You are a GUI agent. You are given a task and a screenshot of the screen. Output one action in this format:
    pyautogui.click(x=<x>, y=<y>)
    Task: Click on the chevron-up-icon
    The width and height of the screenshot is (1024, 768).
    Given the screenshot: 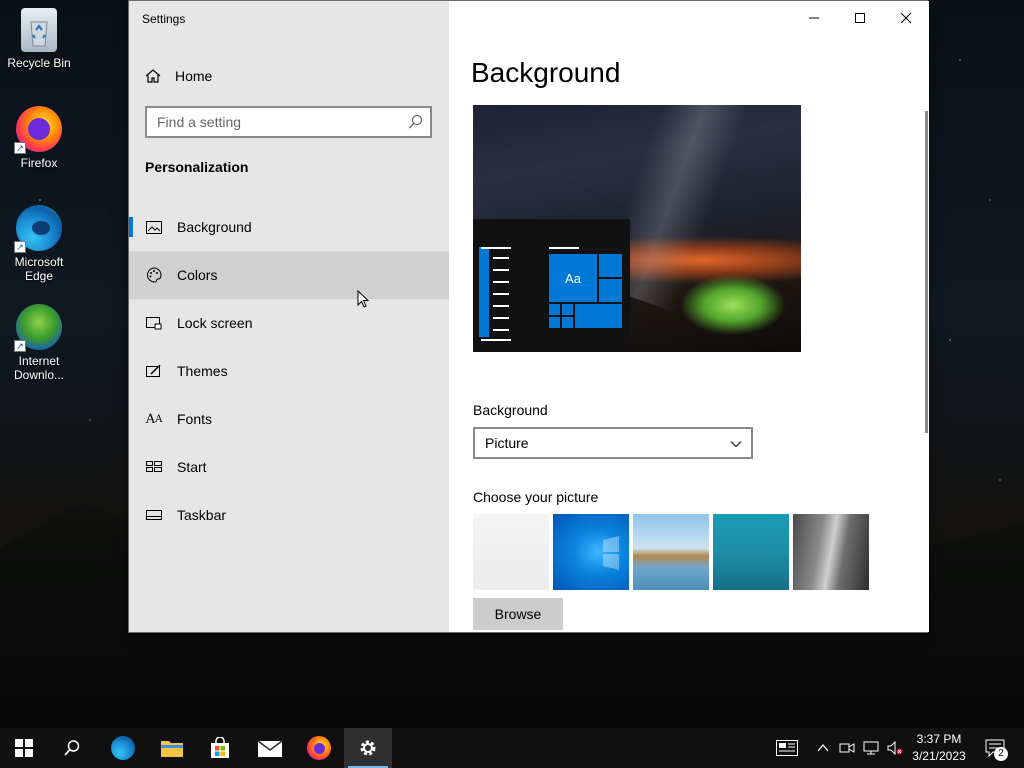 What is the action you would take?
    pyautogui.click(x=823, y=747)
    